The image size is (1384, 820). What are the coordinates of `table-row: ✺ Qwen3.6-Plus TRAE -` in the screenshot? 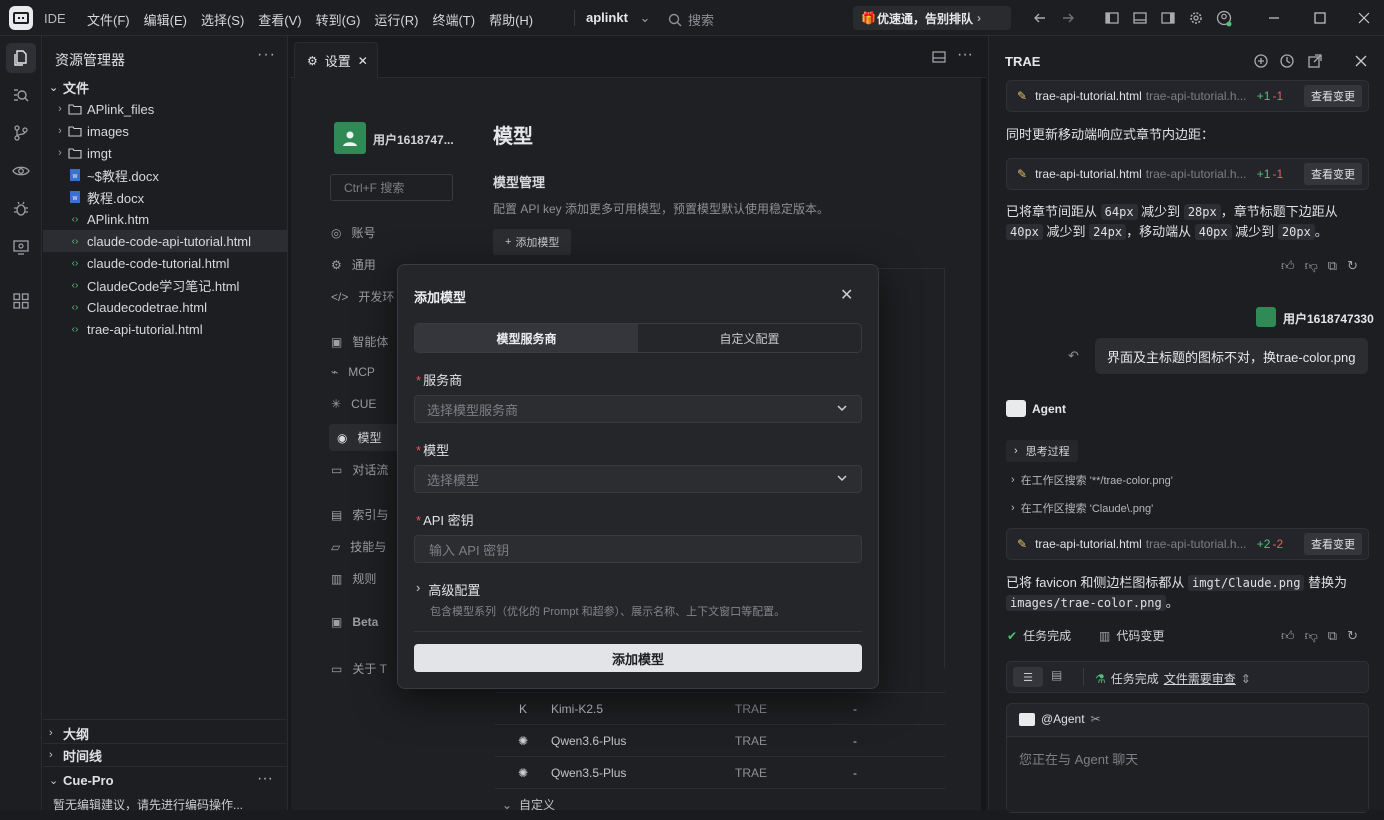 It's located at (720, 740).